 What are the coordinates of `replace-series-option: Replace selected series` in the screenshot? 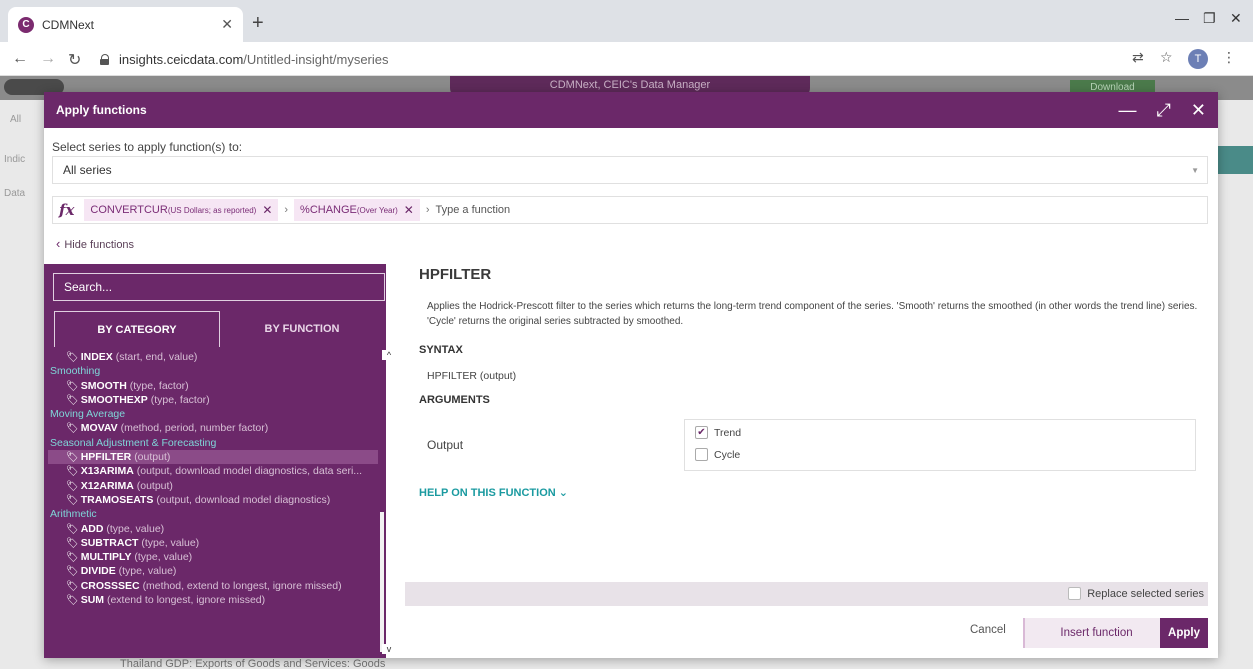 It's located at (1136, 593).